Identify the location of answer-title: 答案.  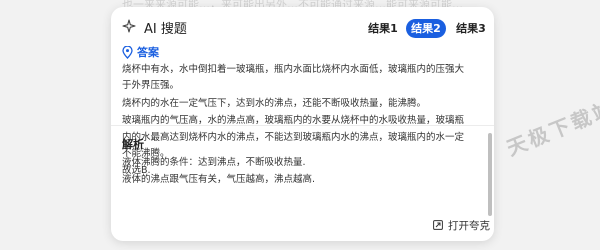
(148, 52).